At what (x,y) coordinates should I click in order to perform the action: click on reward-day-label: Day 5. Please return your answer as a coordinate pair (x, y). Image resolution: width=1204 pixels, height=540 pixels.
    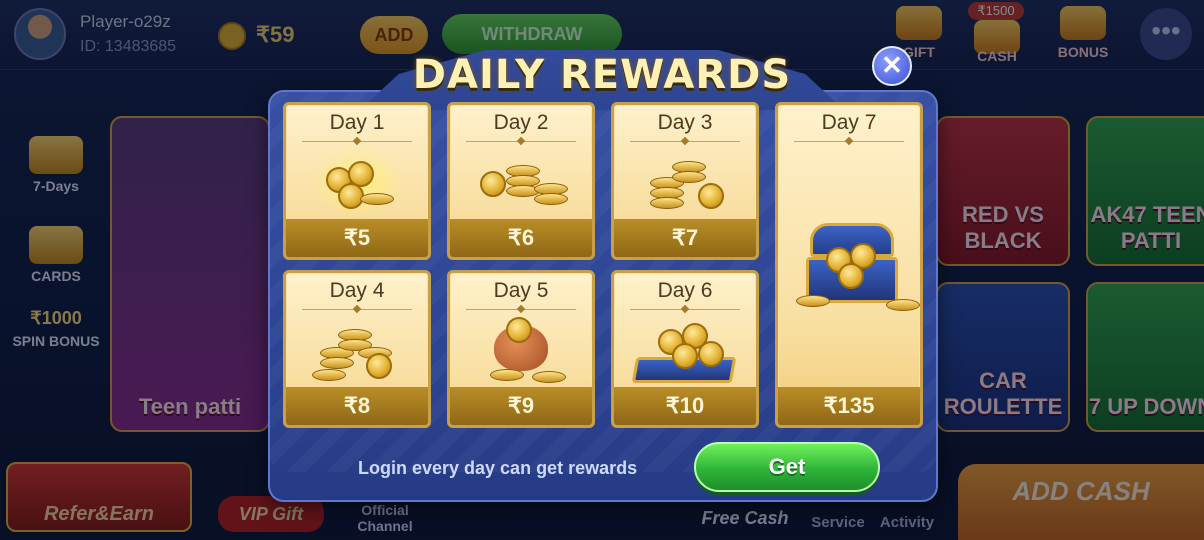
    Looking at the image, I should click on (521, 290).